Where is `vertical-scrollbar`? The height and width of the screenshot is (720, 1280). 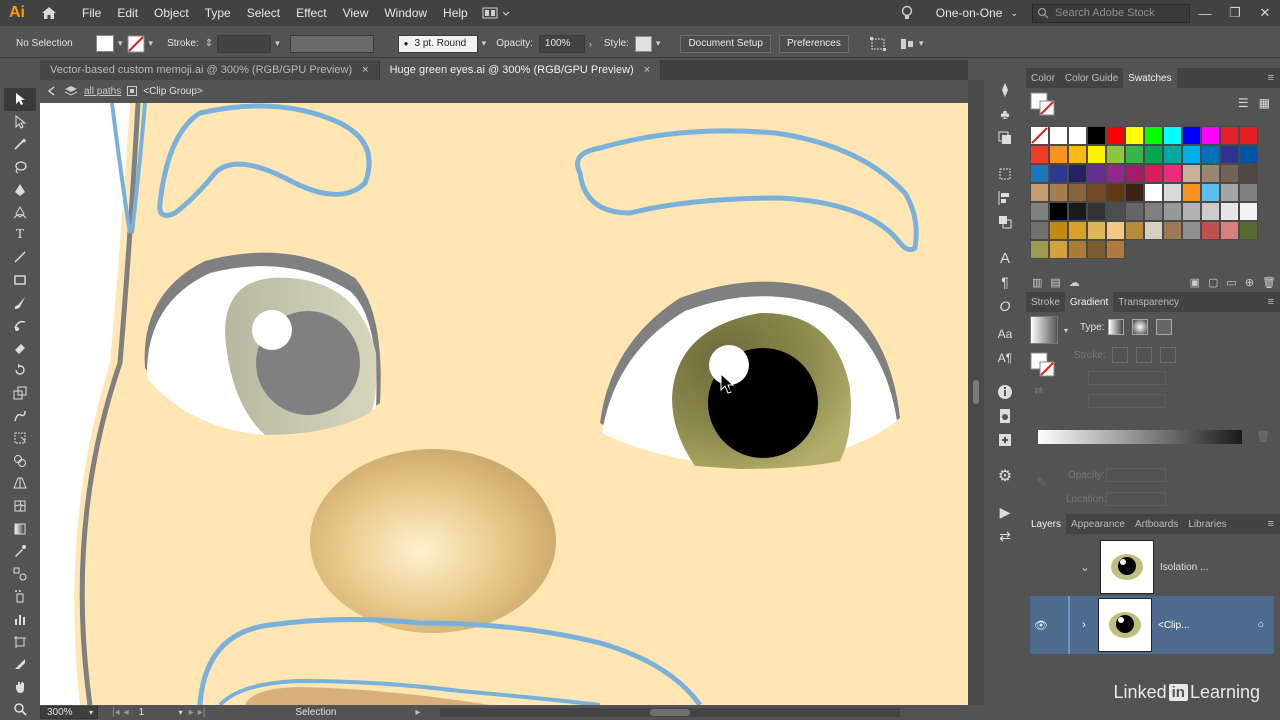
vertical-scrollbar is located at coordinates (976, 392).